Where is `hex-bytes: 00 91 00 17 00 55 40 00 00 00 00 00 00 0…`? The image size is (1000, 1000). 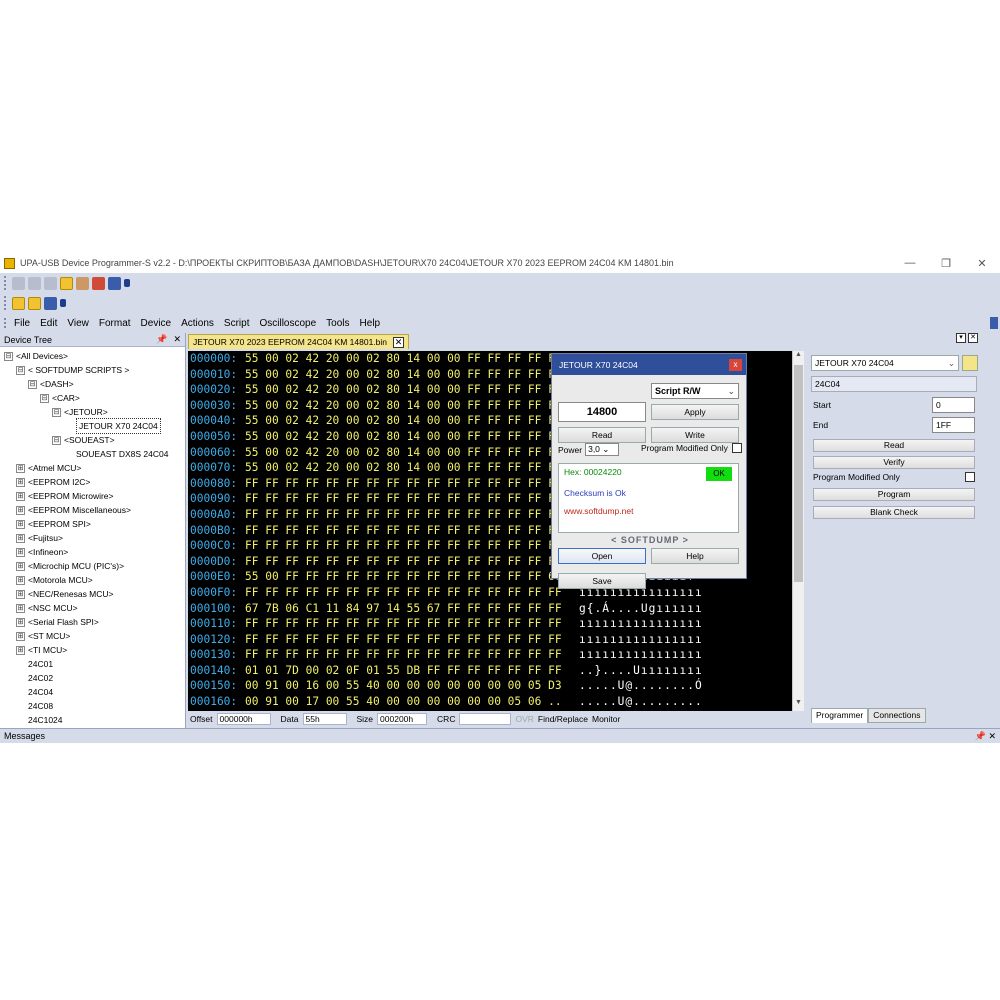 hex-bytes: 00 91 00 17 00 55 40 00 00 00 00 00 00 0… is located at coordinates (410, 702).